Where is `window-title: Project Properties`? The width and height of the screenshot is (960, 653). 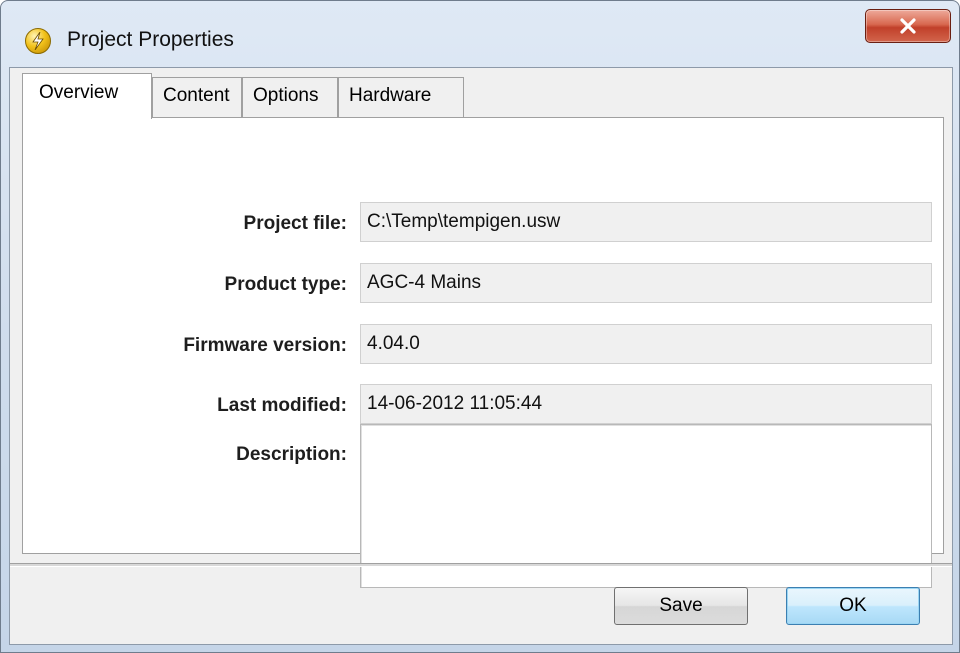 window-title: Project Properties is located at coordinates (150, 39).